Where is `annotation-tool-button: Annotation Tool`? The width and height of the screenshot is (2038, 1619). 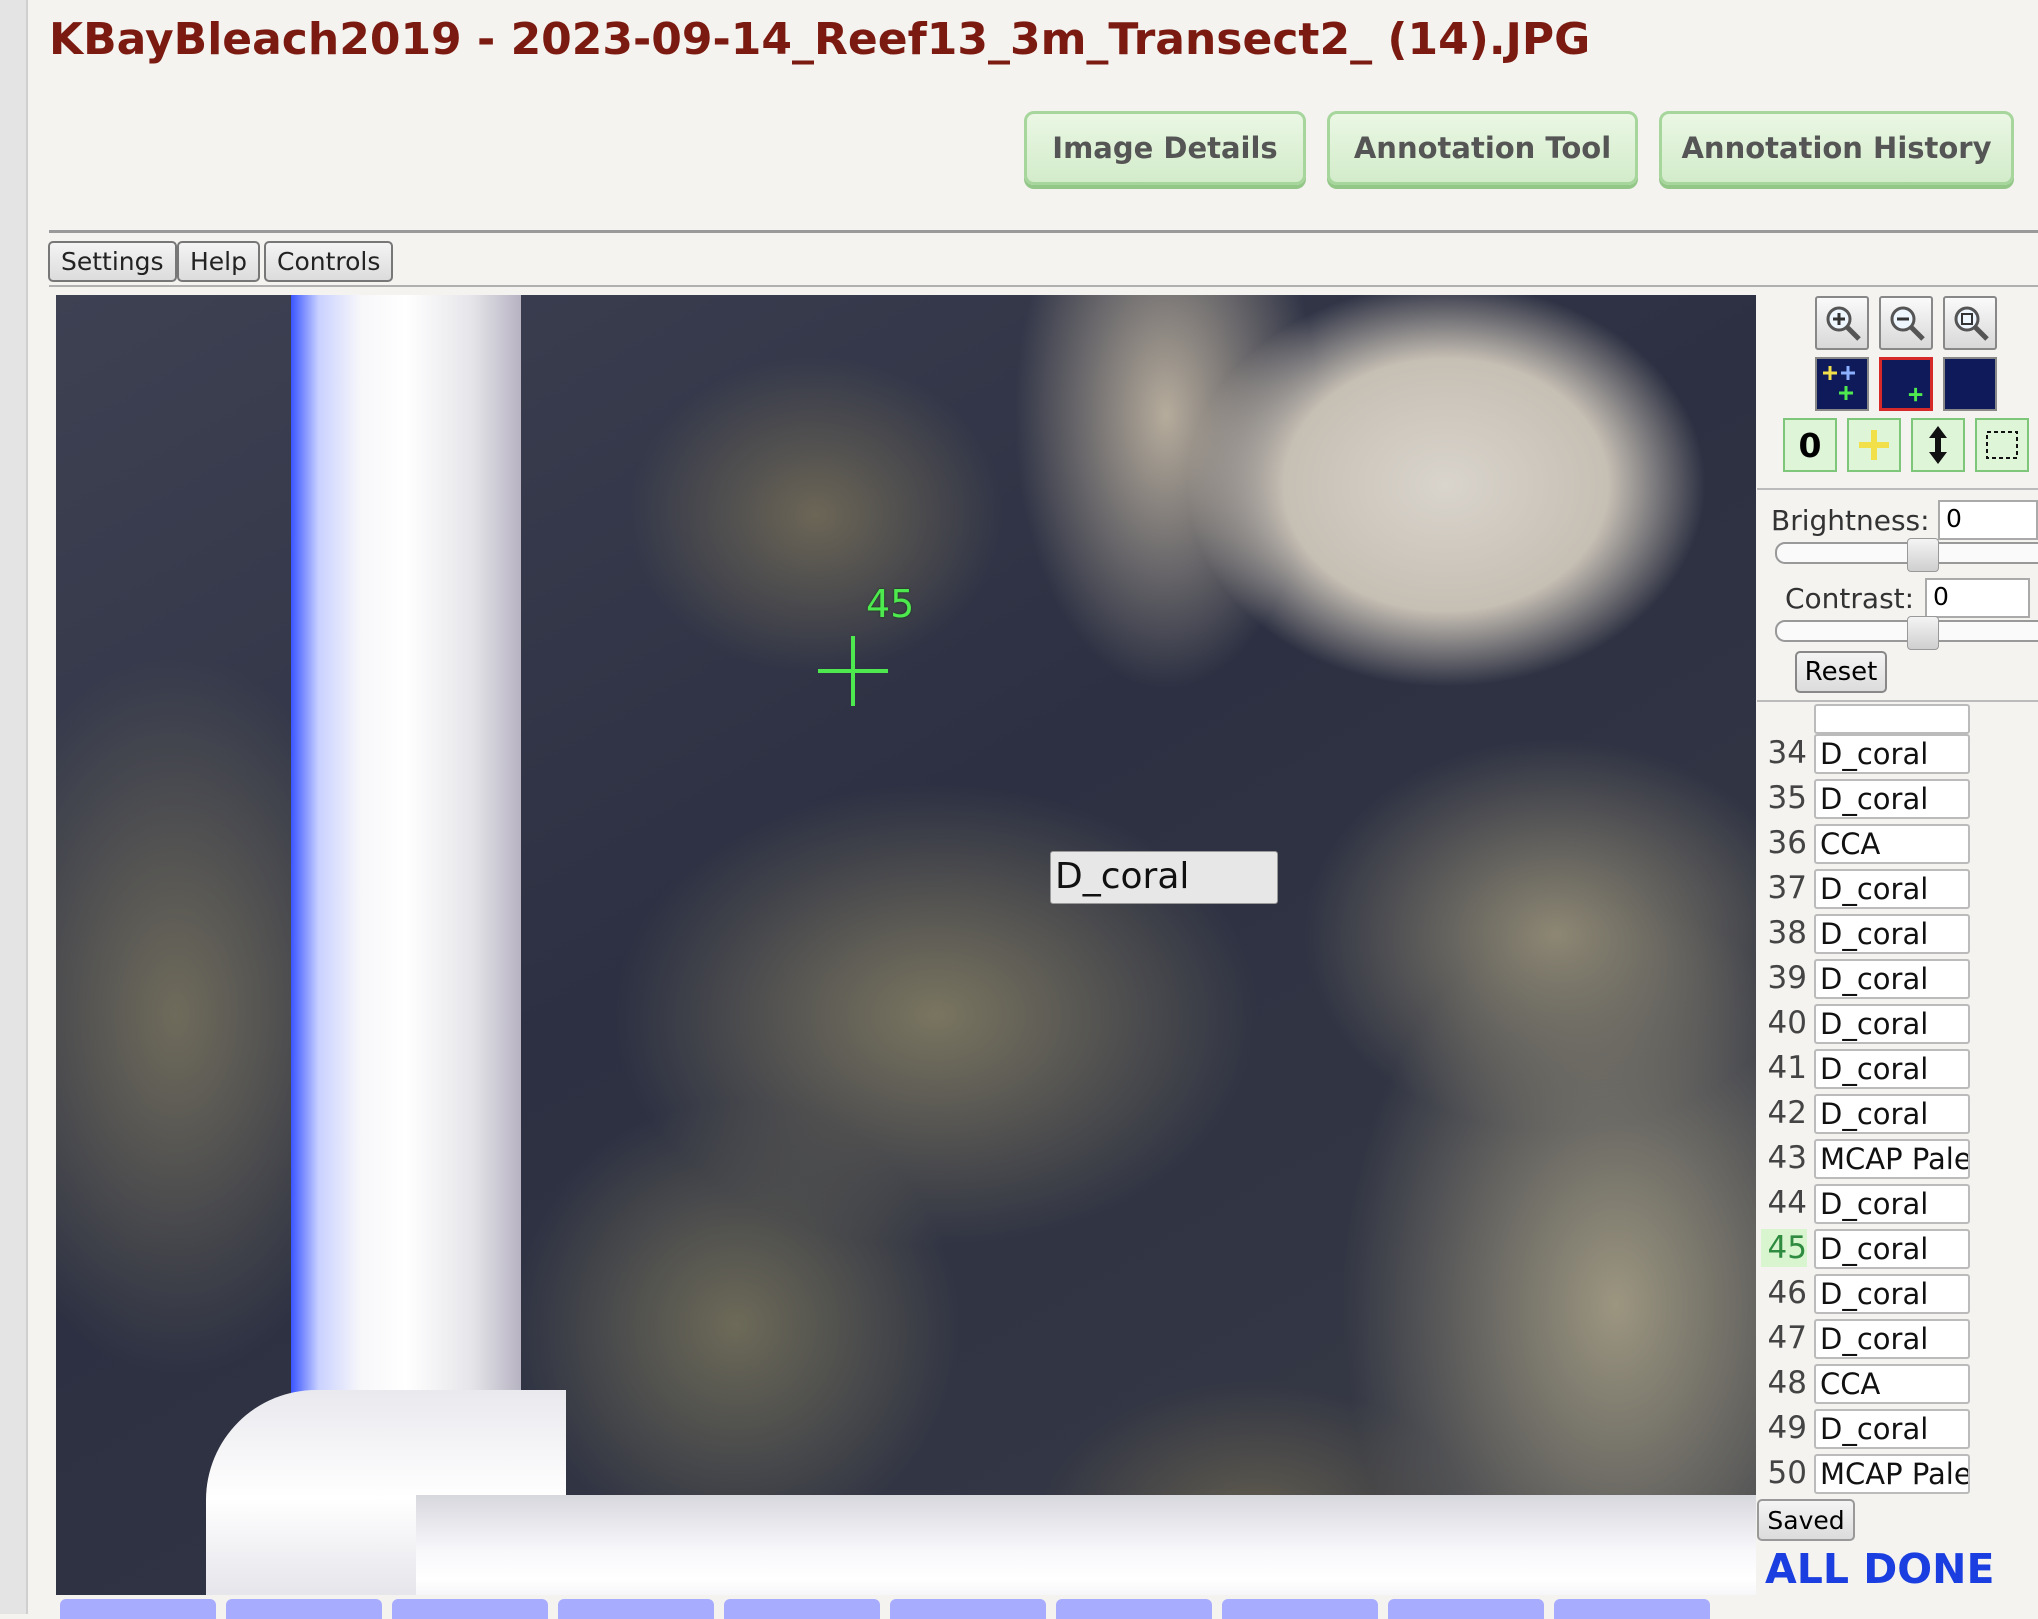 annotation-tool-button: Annotation Tool is located at coordinates (1482, 148).